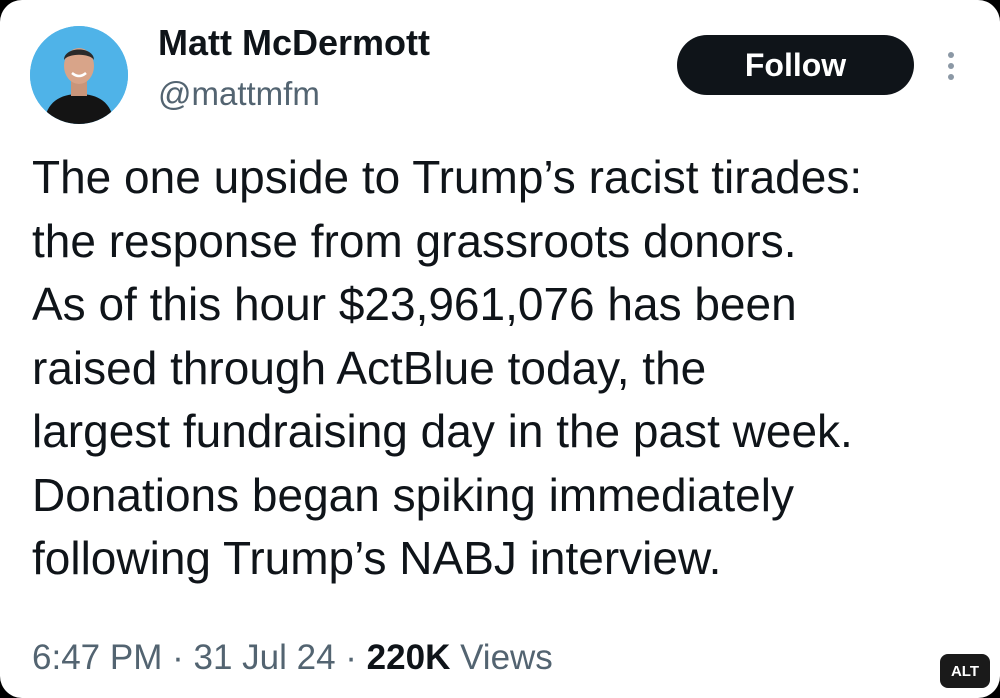 This screenshot has height=698, width=1000. I want to click on tweet-date: 31 Jul 24, so click(264, 657).